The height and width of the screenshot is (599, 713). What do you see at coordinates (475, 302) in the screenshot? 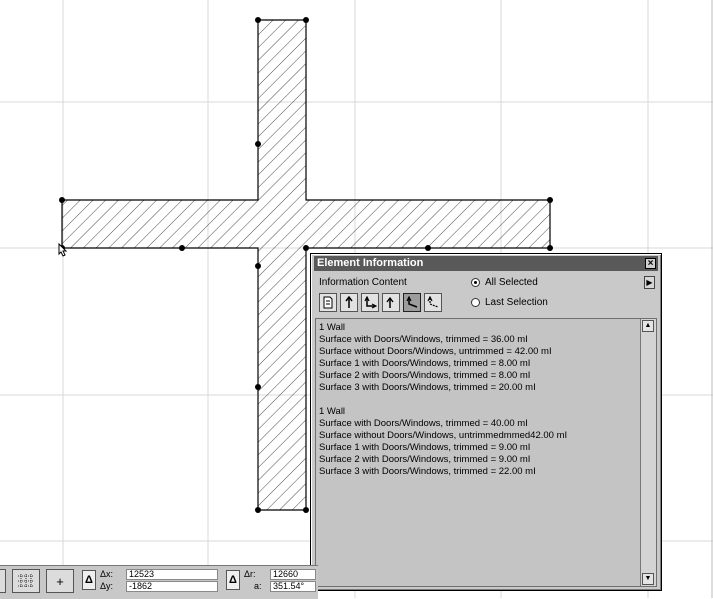
I see `radio-unchecked-icon` at bounding box center [475, 302].